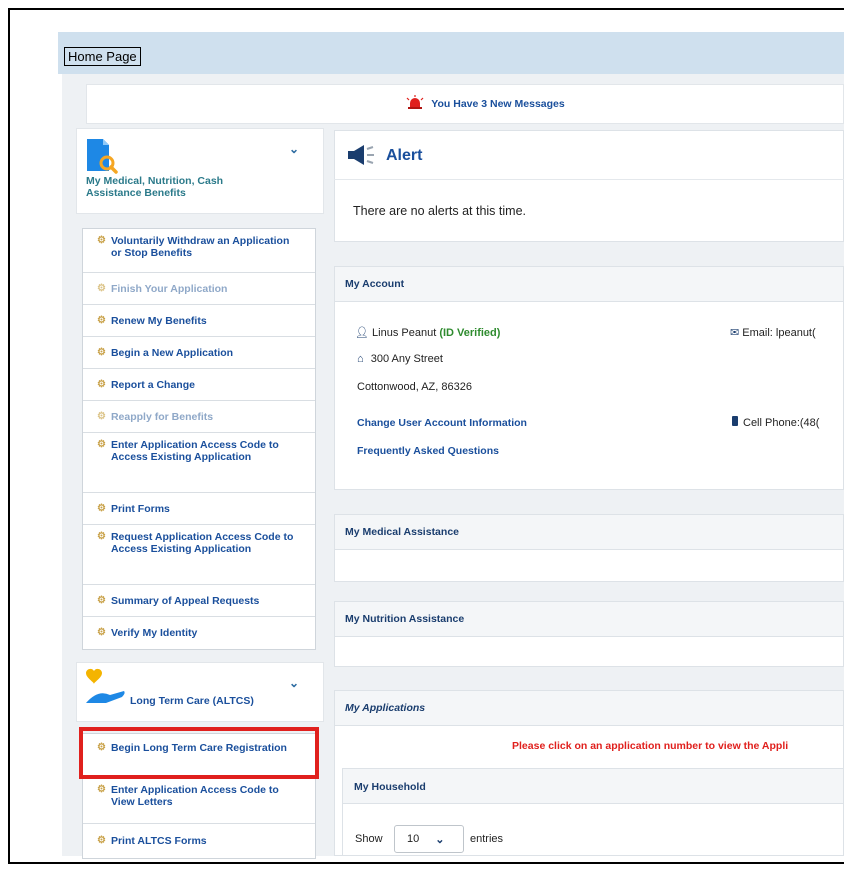 This screenshot has height=871, width=844. Describe the element at coordinates (735, 421) in the screenshot. I see `phone-icon` at that location.